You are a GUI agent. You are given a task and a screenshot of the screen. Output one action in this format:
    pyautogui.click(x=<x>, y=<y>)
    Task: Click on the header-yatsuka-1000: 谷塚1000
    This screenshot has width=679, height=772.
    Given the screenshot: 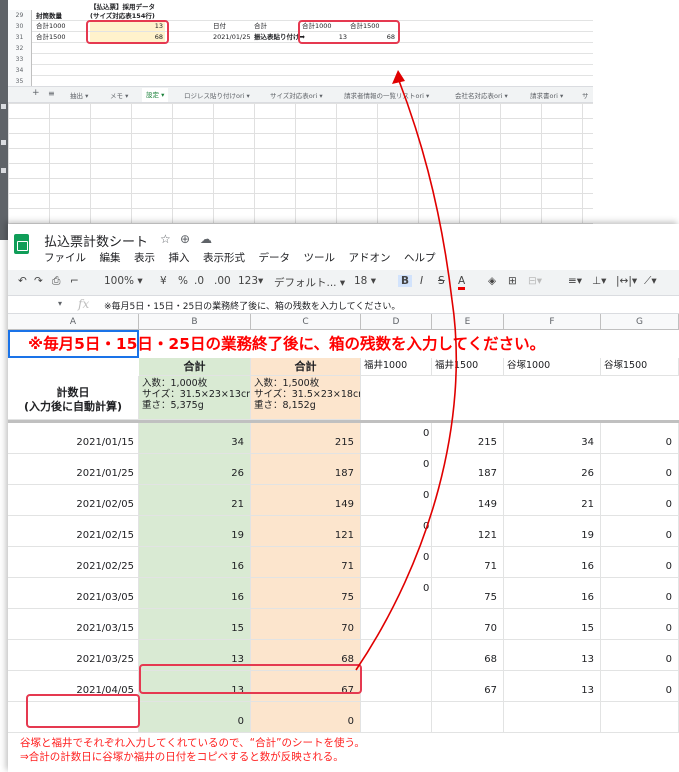 What is the action you would take?
    pyautogui.click(x=552, y=367)
    